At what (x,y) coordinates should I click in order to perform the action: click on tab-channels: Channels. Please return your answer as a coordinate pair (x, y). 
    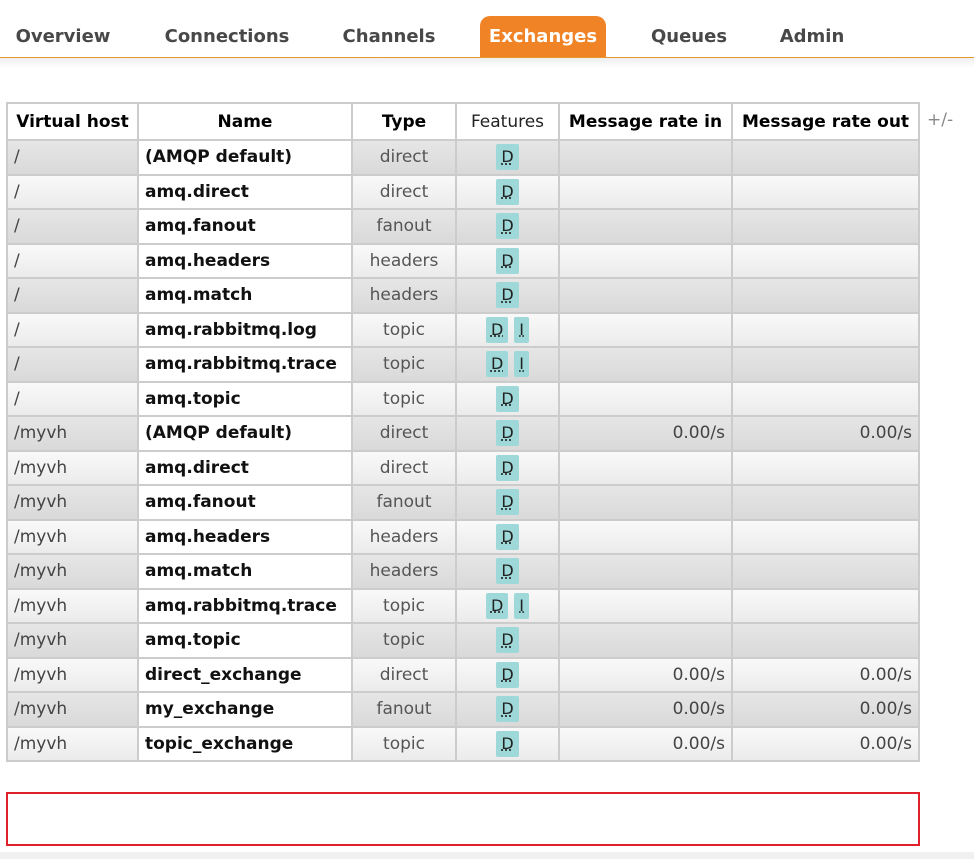
    Looking at the image, I should click on (389, 36).